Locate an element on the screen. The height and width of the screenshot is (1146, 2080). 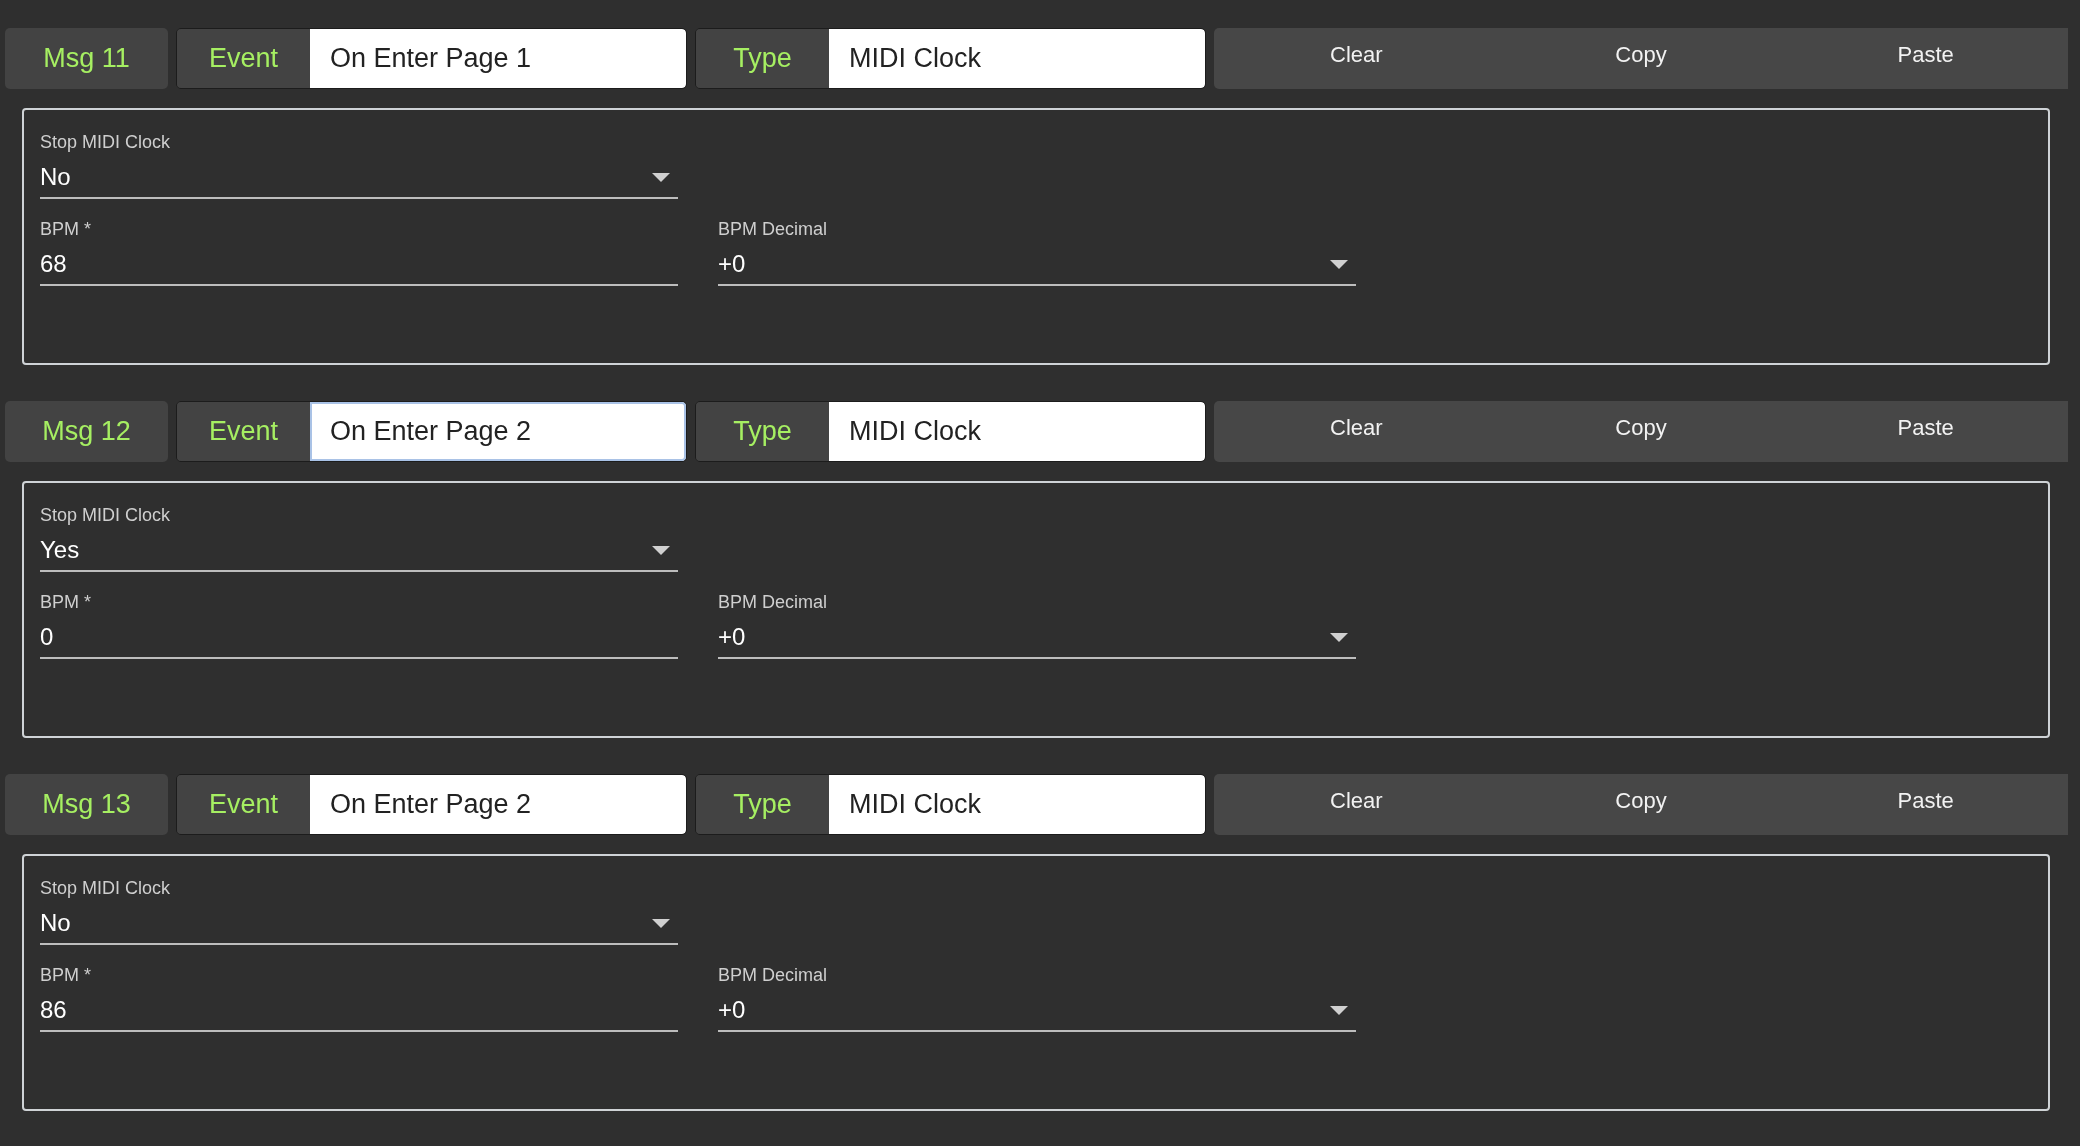
input-field: 0 is located at coordinates (359, 638).